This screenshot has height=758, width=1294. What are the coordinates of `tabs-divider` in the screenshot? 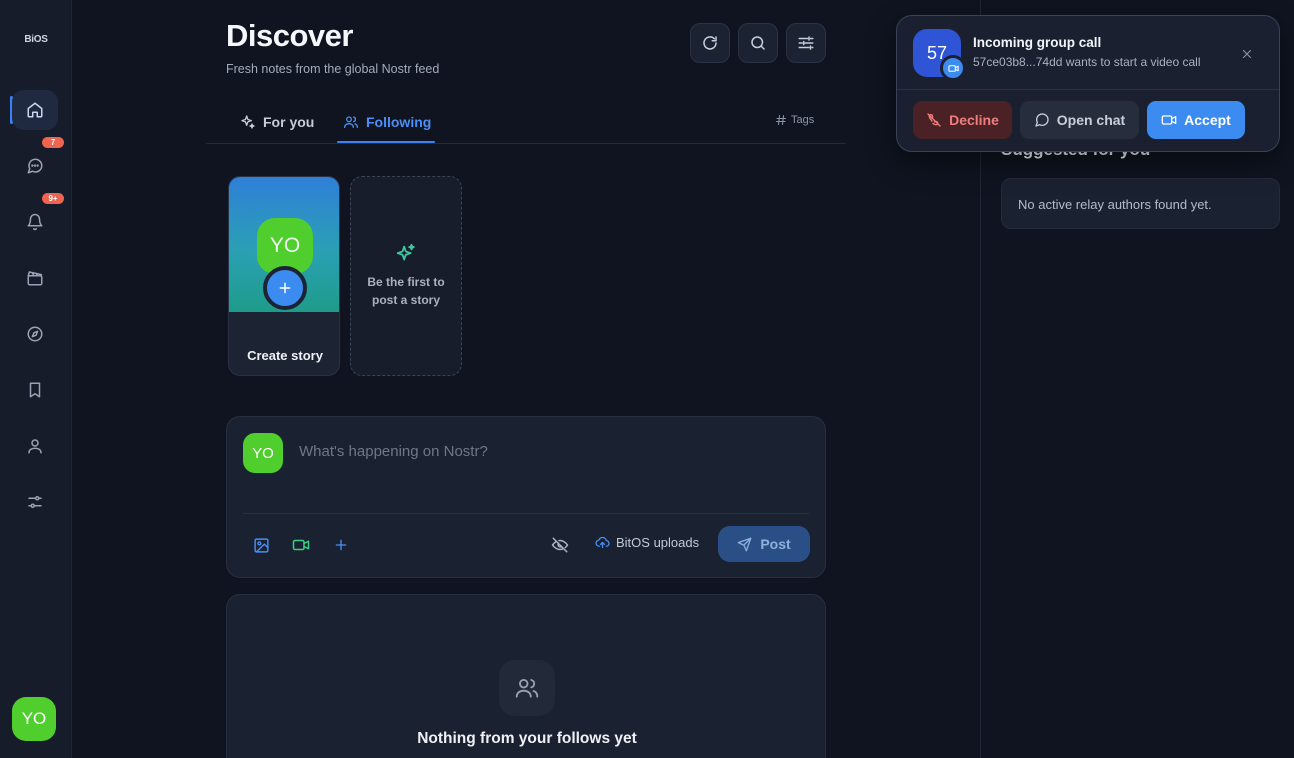 It's located at (526, 143).